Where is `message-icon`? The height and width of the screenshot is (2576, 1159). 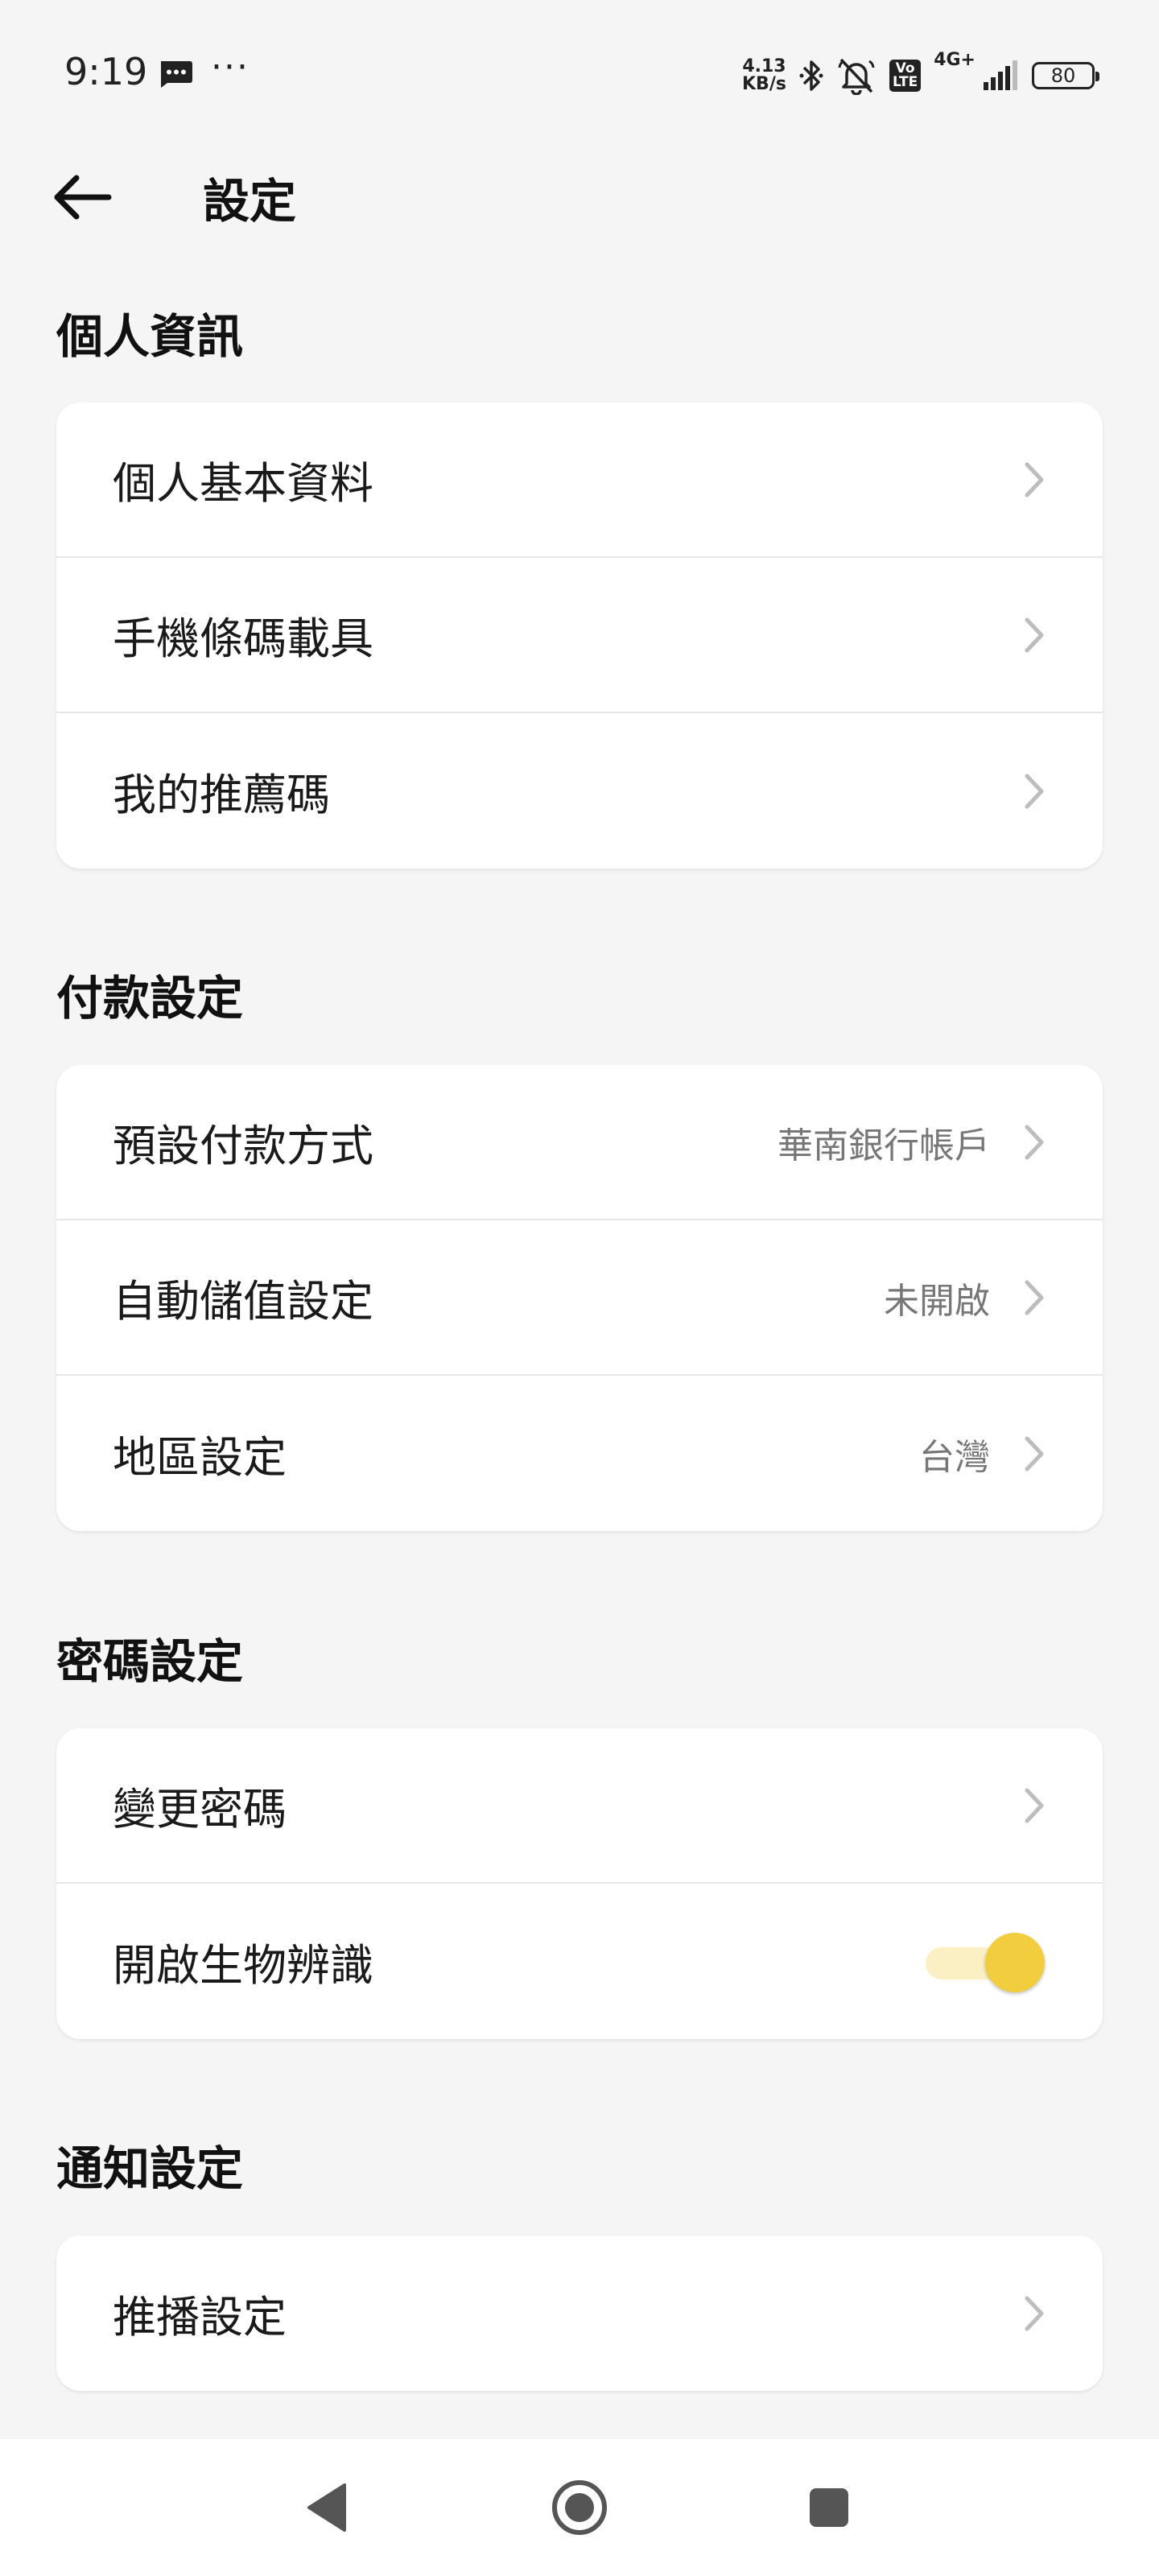
message-icon is located at coordinates (176, 74).